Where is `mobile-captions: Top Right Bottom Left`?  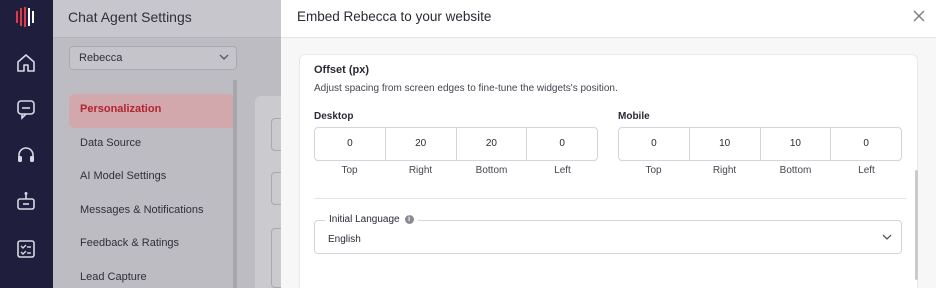
mobile-captions: Top Right Bottom Left is located at coordinates (760, 170).